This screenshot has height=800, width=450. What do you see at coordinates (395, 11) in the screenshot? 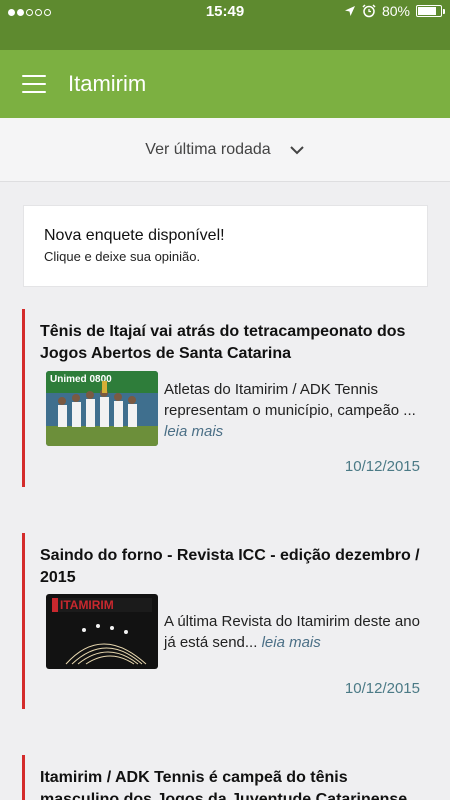
I see `battery-percent: 80%` at bounding box center [395, 11].